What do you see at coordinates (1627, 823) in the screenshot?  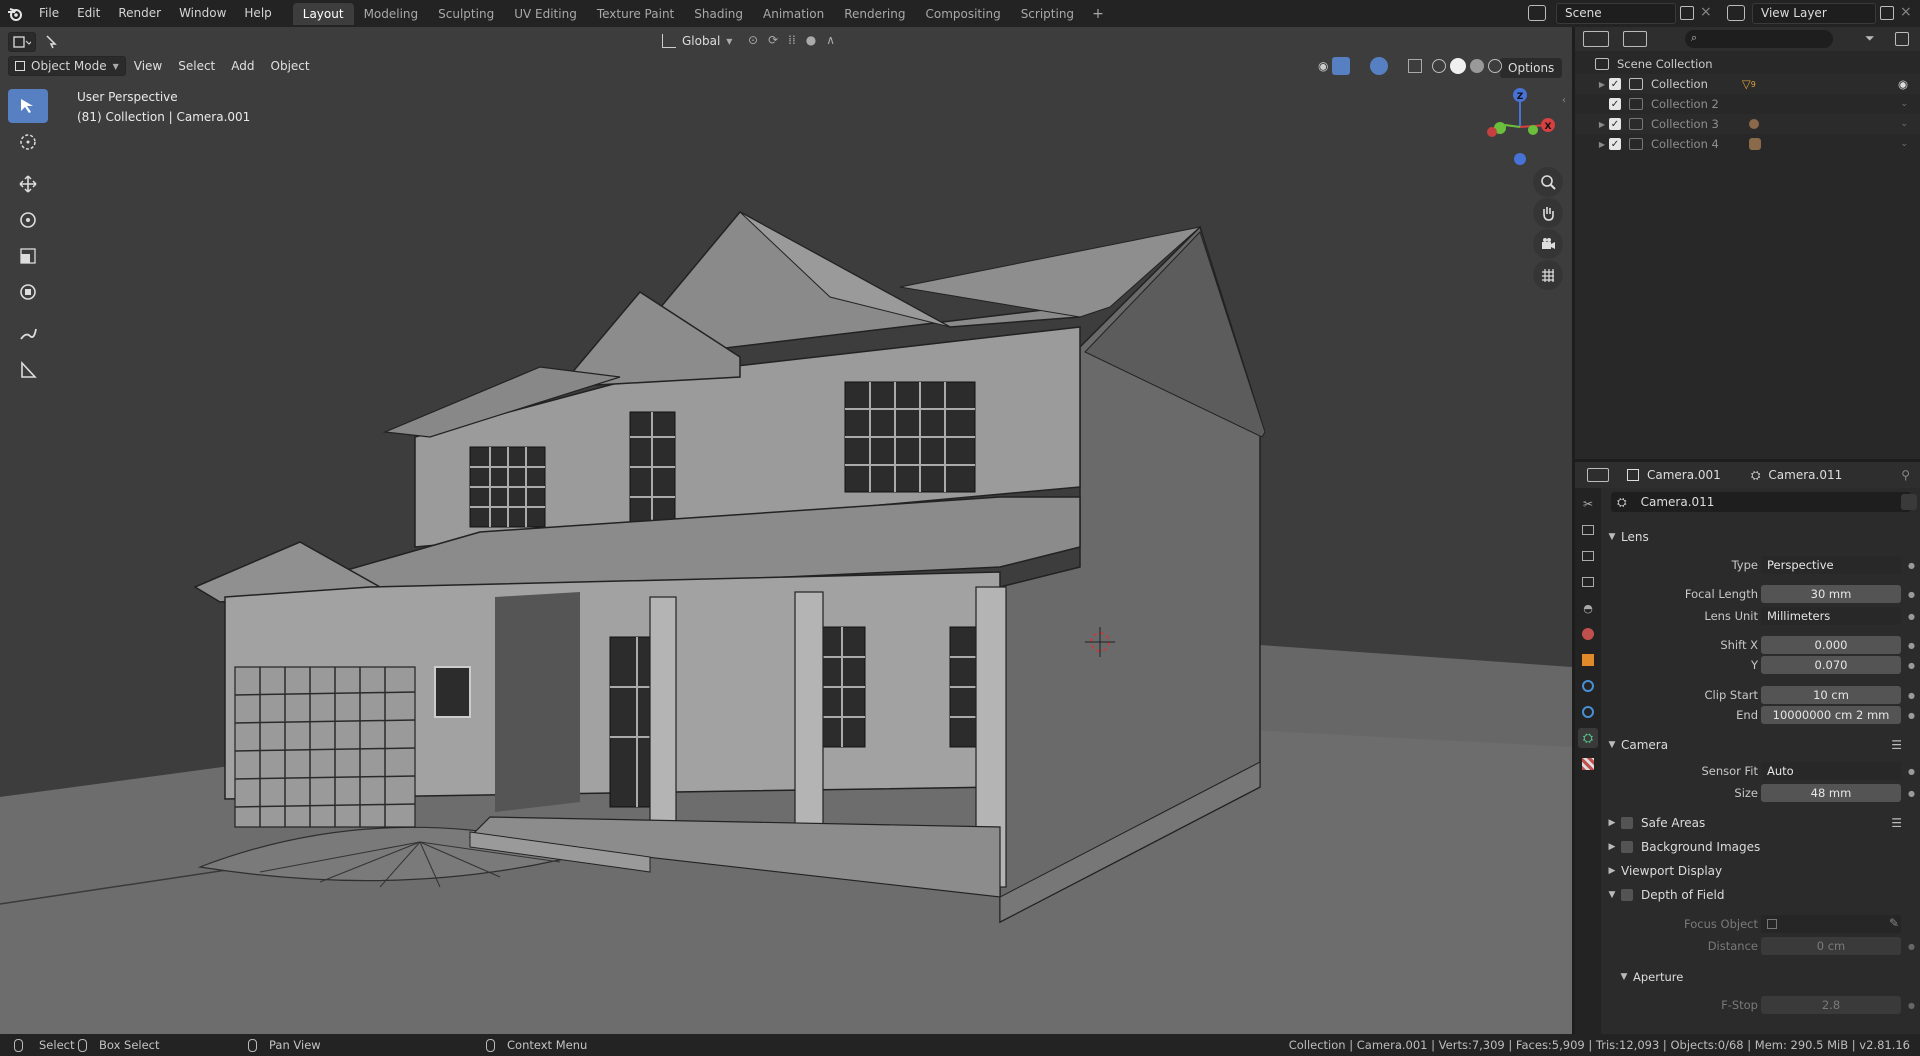 I see `safe-areas-checkbox` at bounding box center [1627, 823].